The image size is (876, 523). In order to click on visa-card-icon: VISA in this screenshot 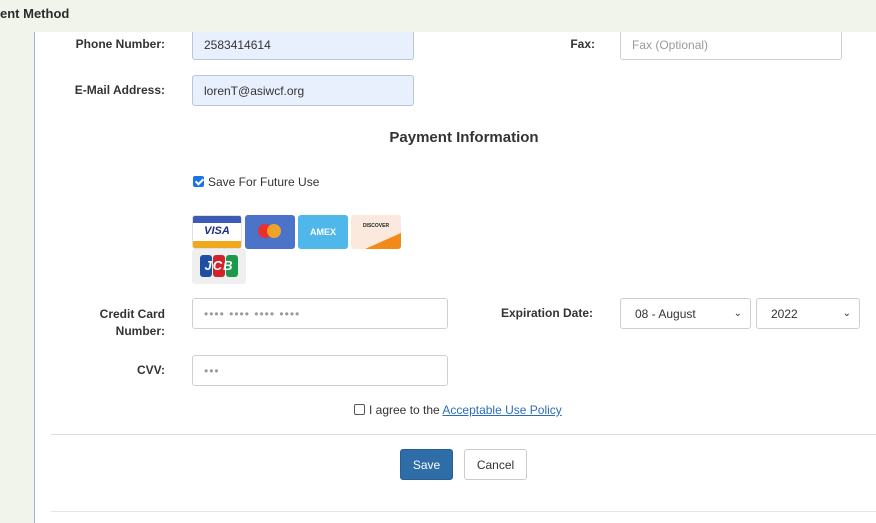, I will do `click(217, 232)`.